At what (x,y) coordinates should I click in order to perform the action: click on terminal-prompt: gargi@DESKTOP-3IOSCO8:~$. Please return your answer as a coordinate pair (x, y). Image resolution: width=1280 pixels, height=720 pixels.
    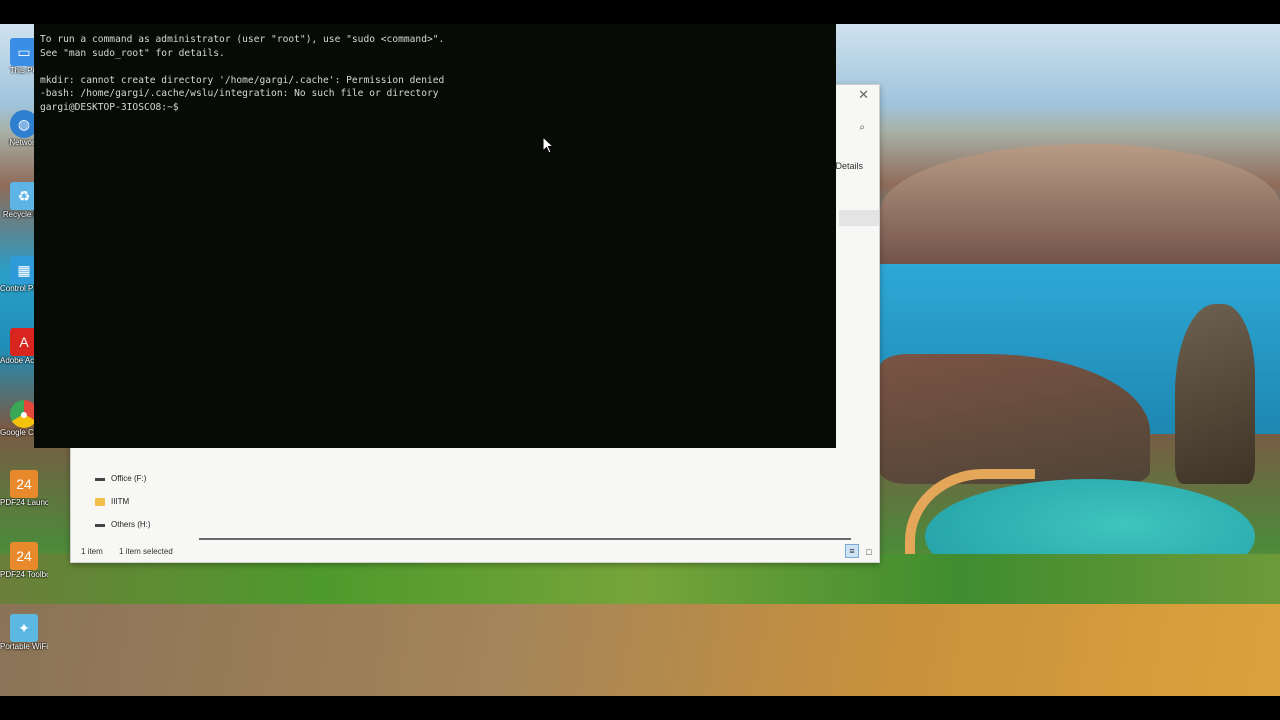
    Looking at the image, I should click on (109, 107).